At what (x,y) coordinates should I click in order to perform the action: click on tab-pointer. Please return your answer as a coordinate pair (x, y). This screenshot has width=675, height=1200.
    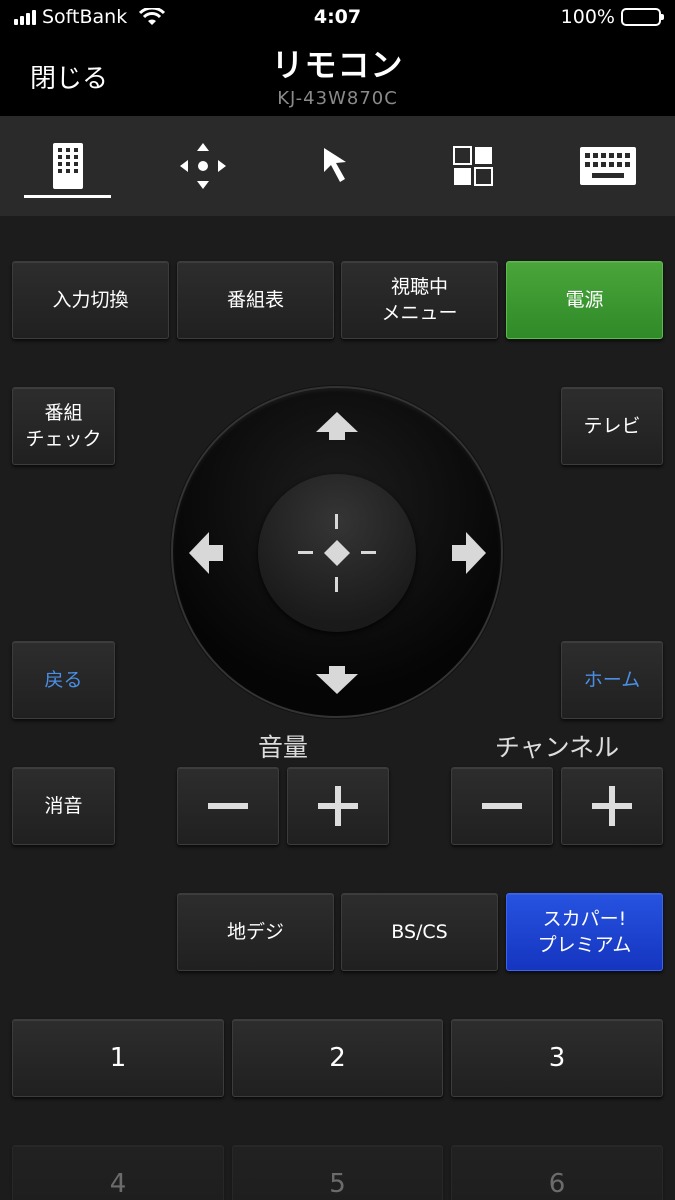
    Looking at the image, I should click on (337, 166).